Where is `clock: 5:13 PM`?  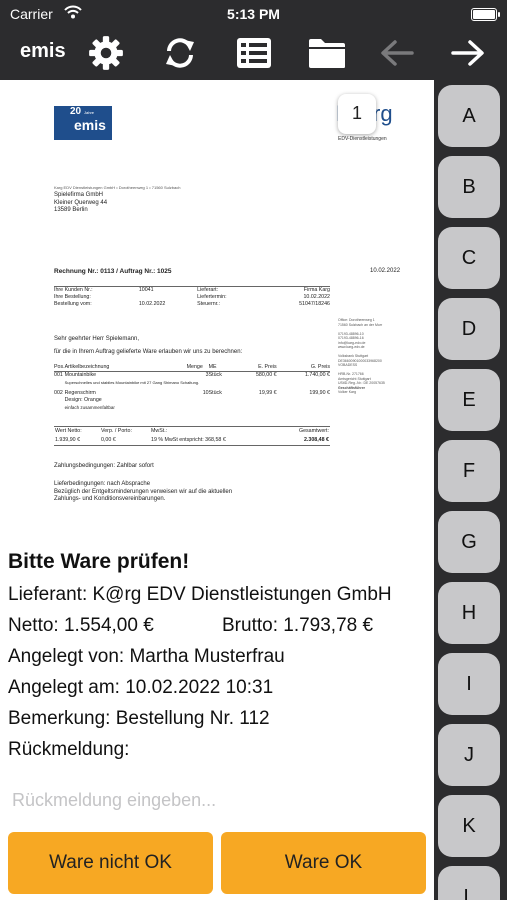 clock: 5:13 PM is located at coordinates (253, 14).